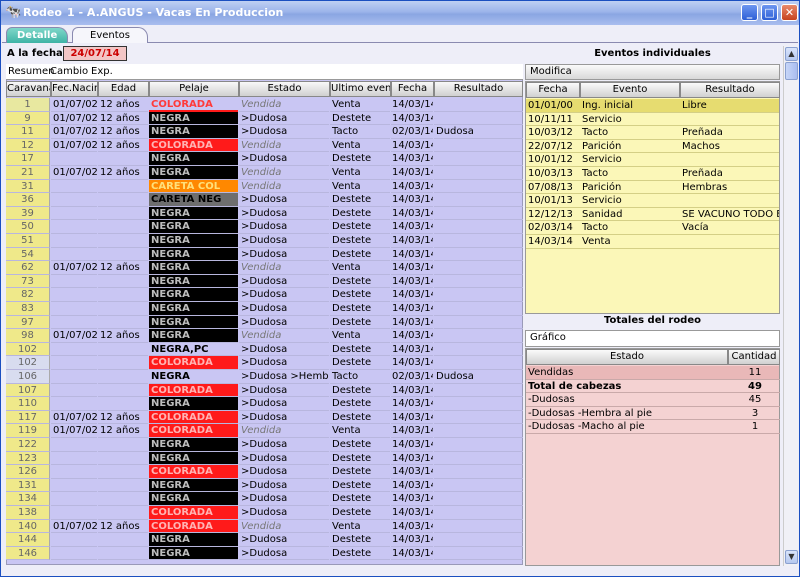 The image size is (800, 577). Describe the element at coordinates (478, 89) in the screenshot. I see `col-resultado: Resultado` at that location.